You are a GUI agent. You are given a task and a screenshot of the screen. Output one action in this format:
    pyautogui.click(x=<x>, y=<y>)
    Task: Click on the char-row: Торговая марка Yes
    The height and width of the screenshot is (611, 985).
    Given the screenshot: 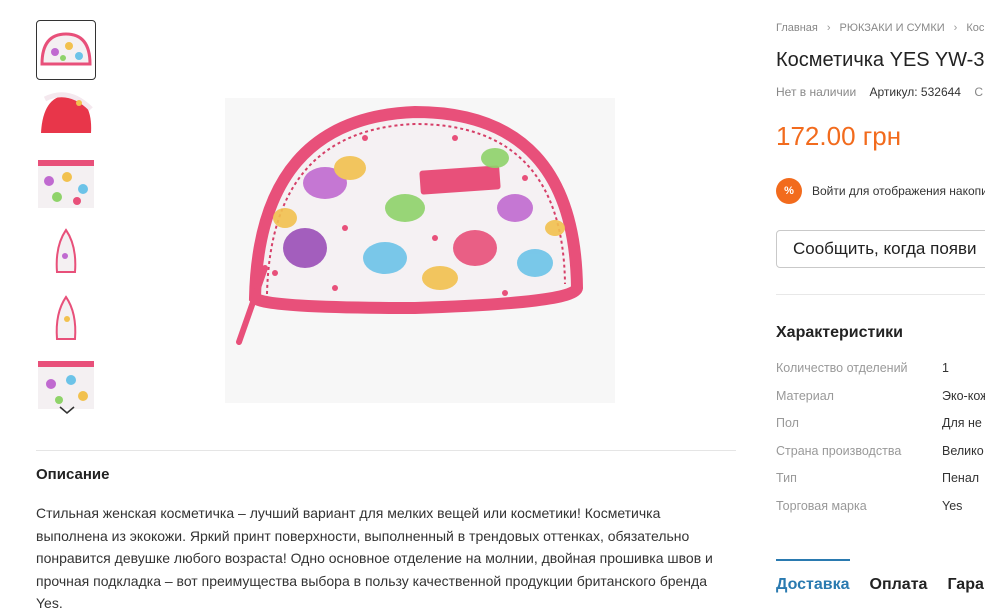 What is the action you would take?
    pyautogui.click(x=880, y=506)
    